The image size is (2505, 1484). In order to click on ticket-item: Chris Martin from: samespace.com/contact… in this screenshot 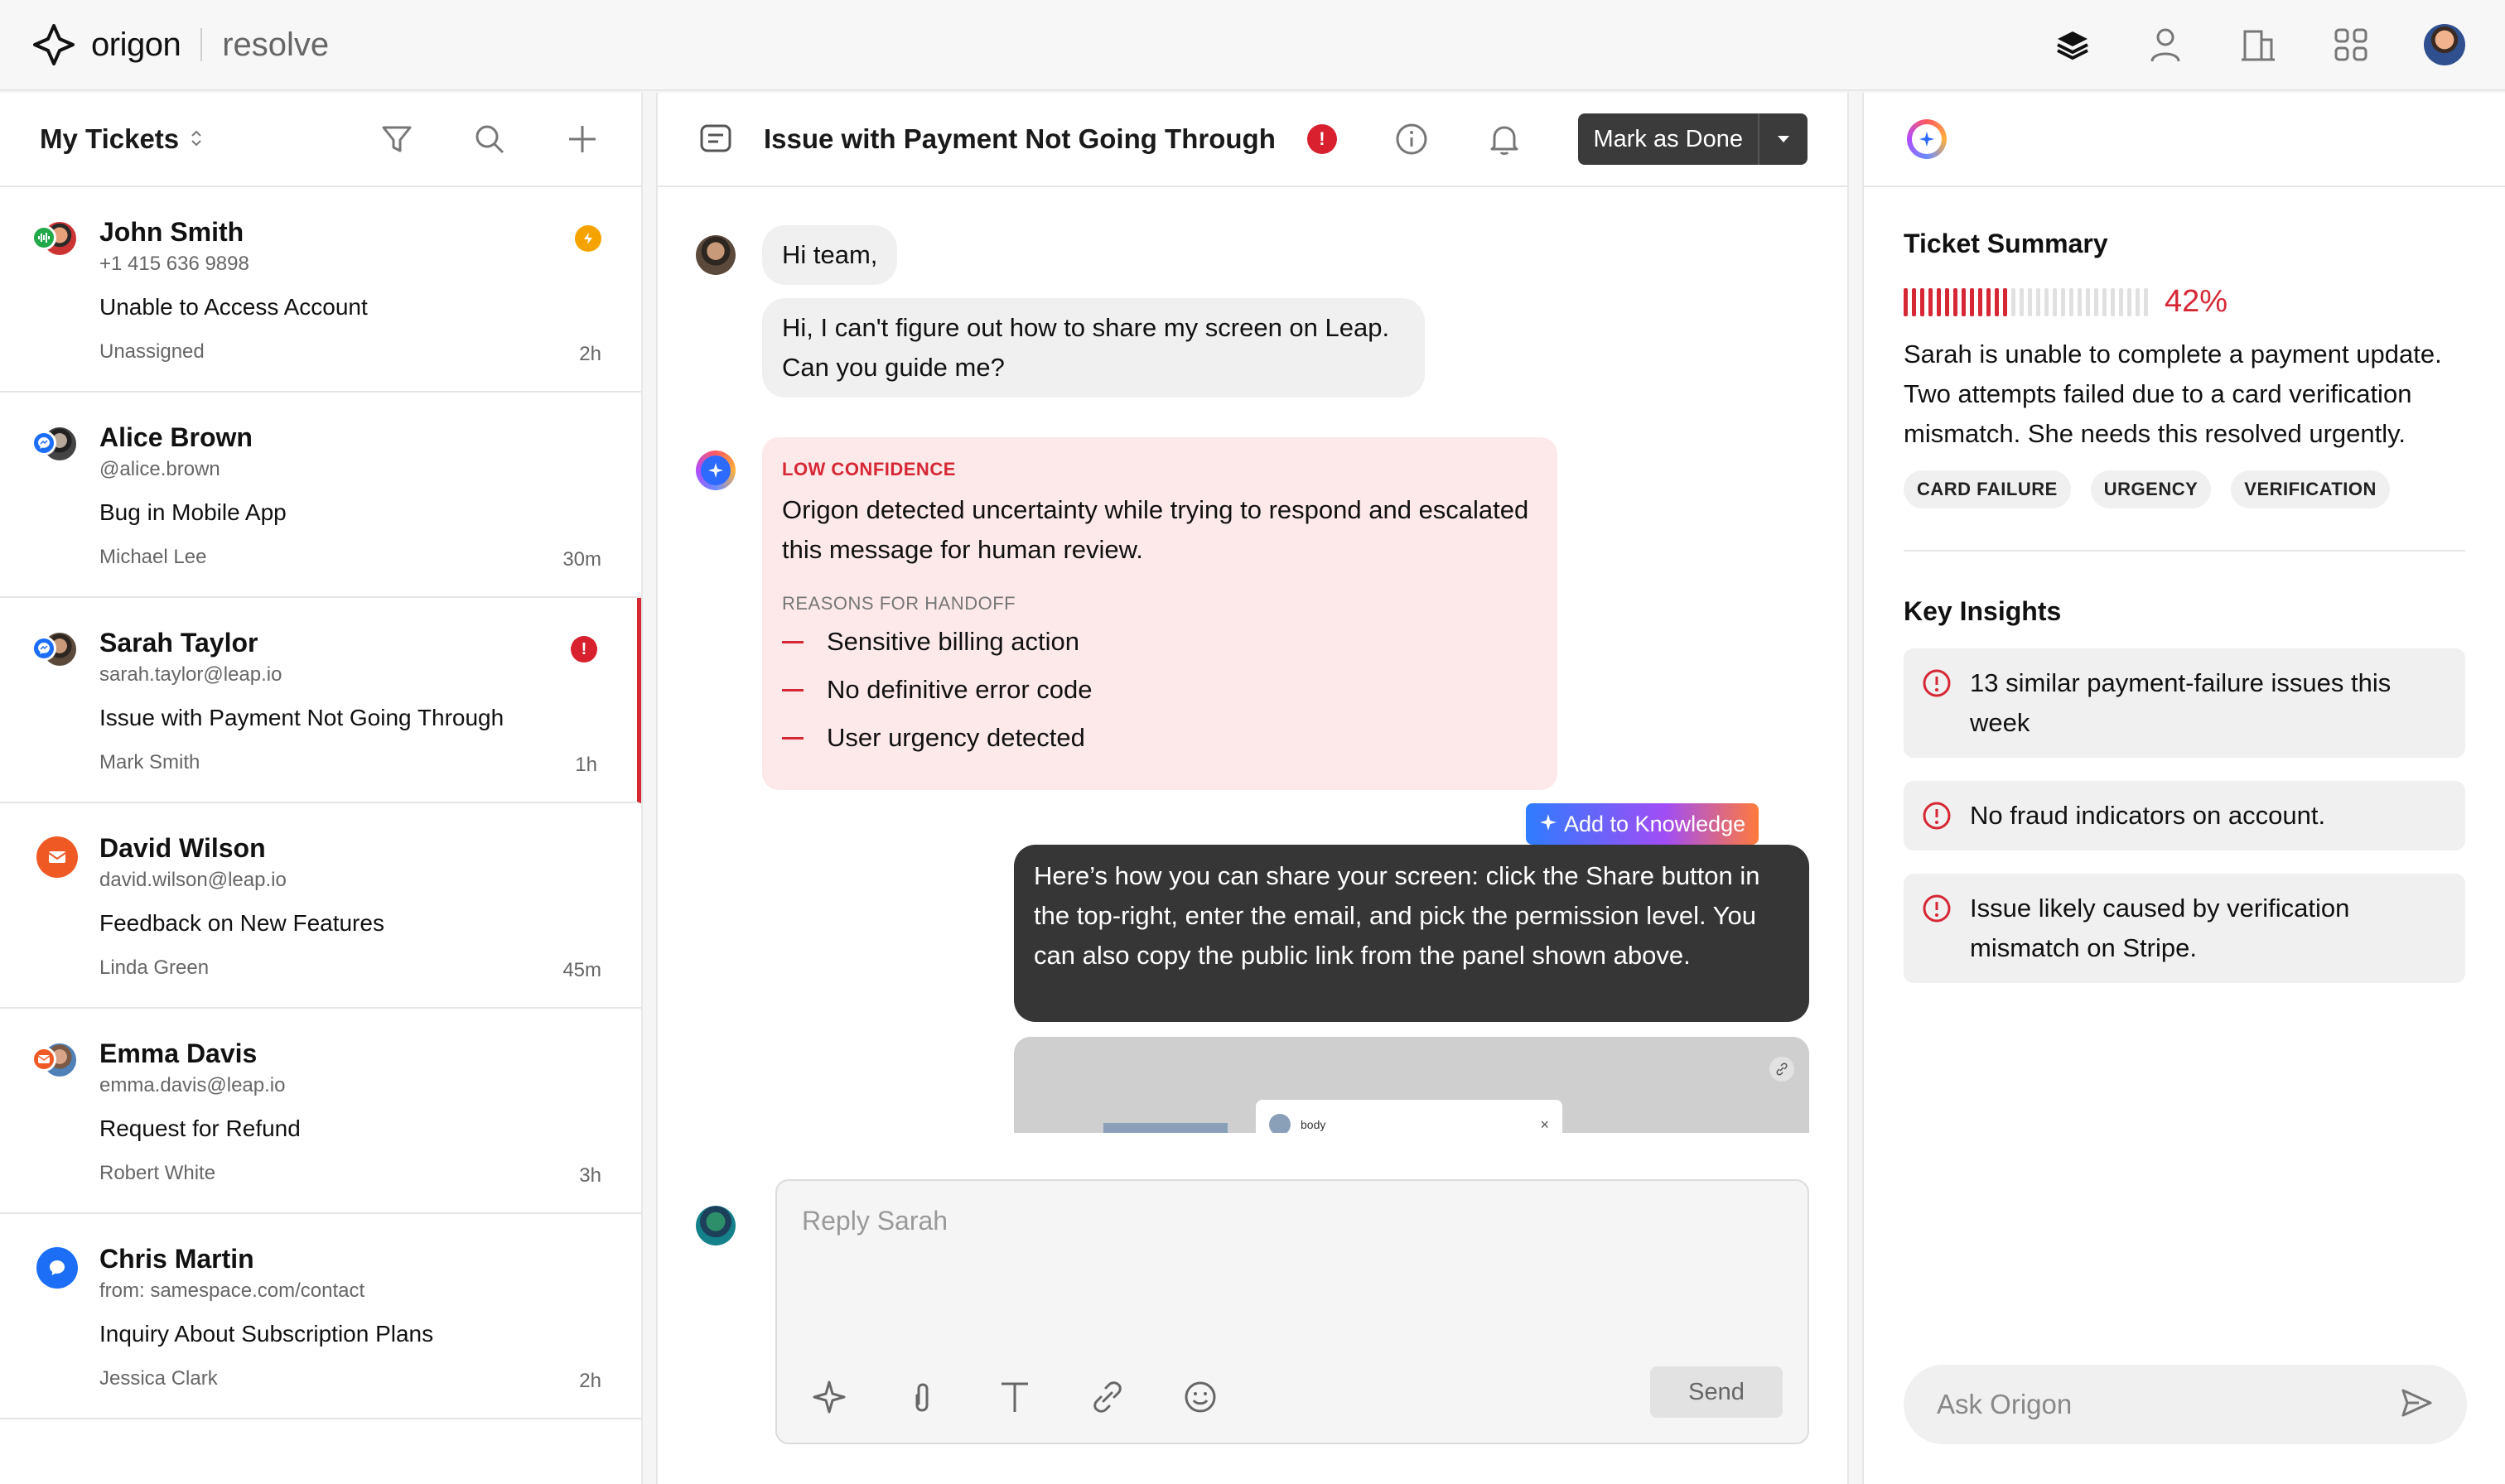, I will do `click(320, 1316)`.